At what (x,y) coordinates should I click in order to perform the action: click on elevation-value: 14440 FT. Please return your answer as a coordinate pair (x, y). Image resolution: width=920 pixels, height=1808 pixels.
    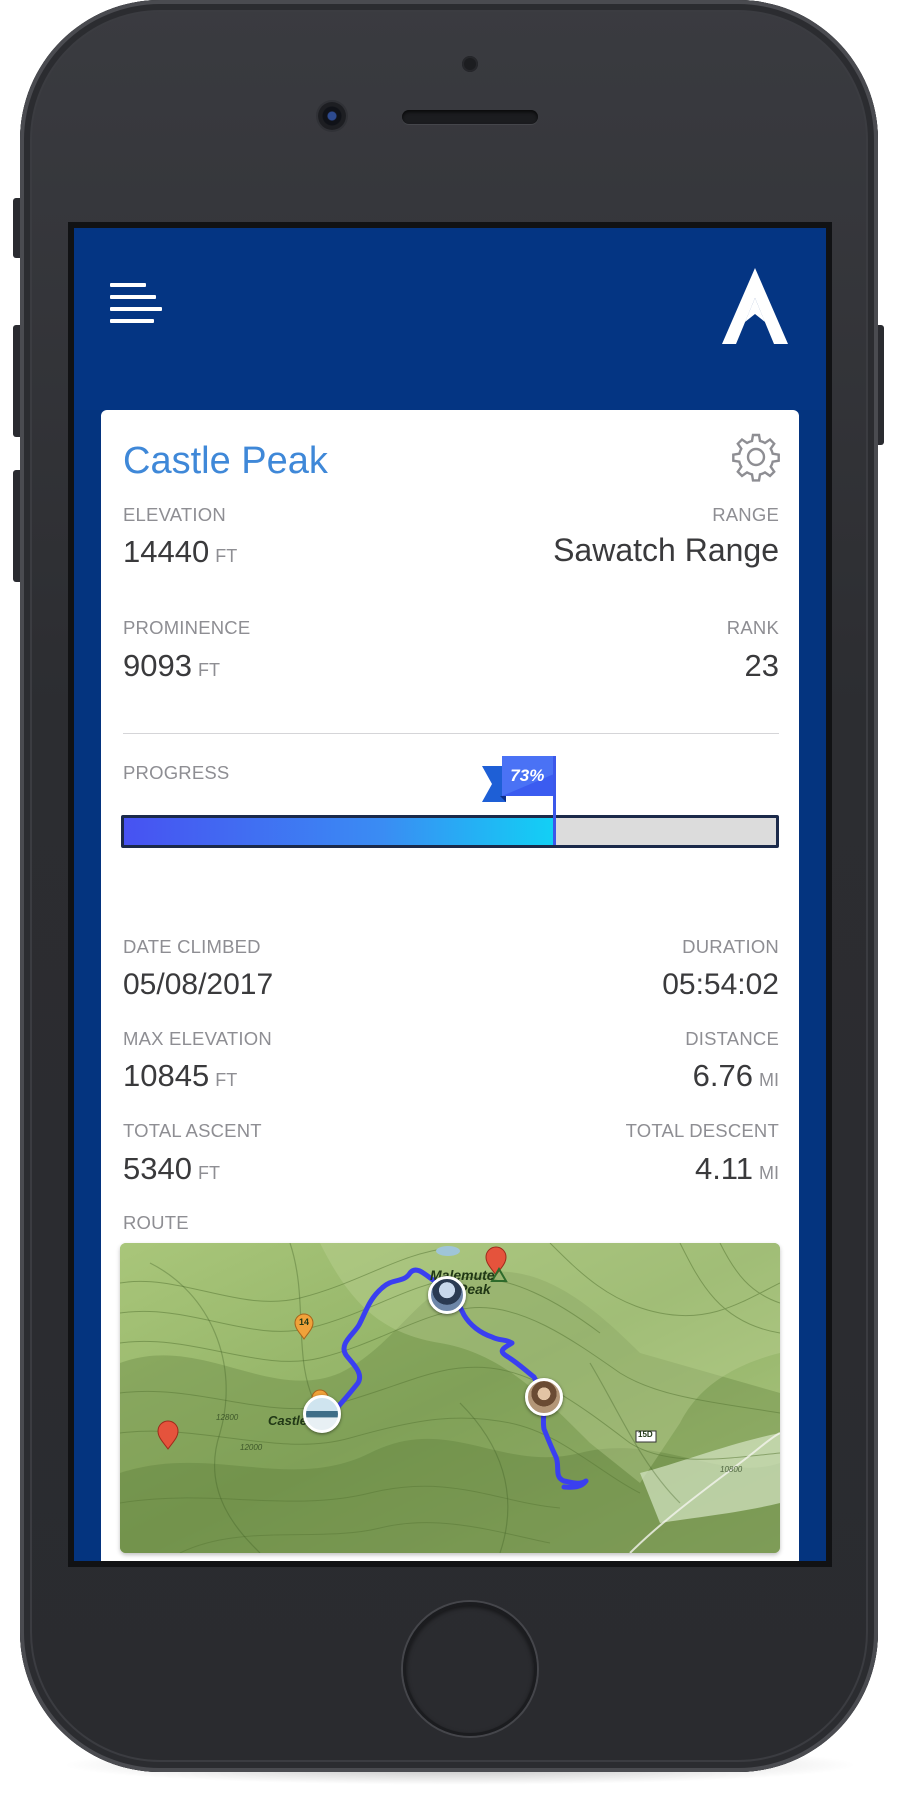
    Looking at the image, I should click on (180, 552).